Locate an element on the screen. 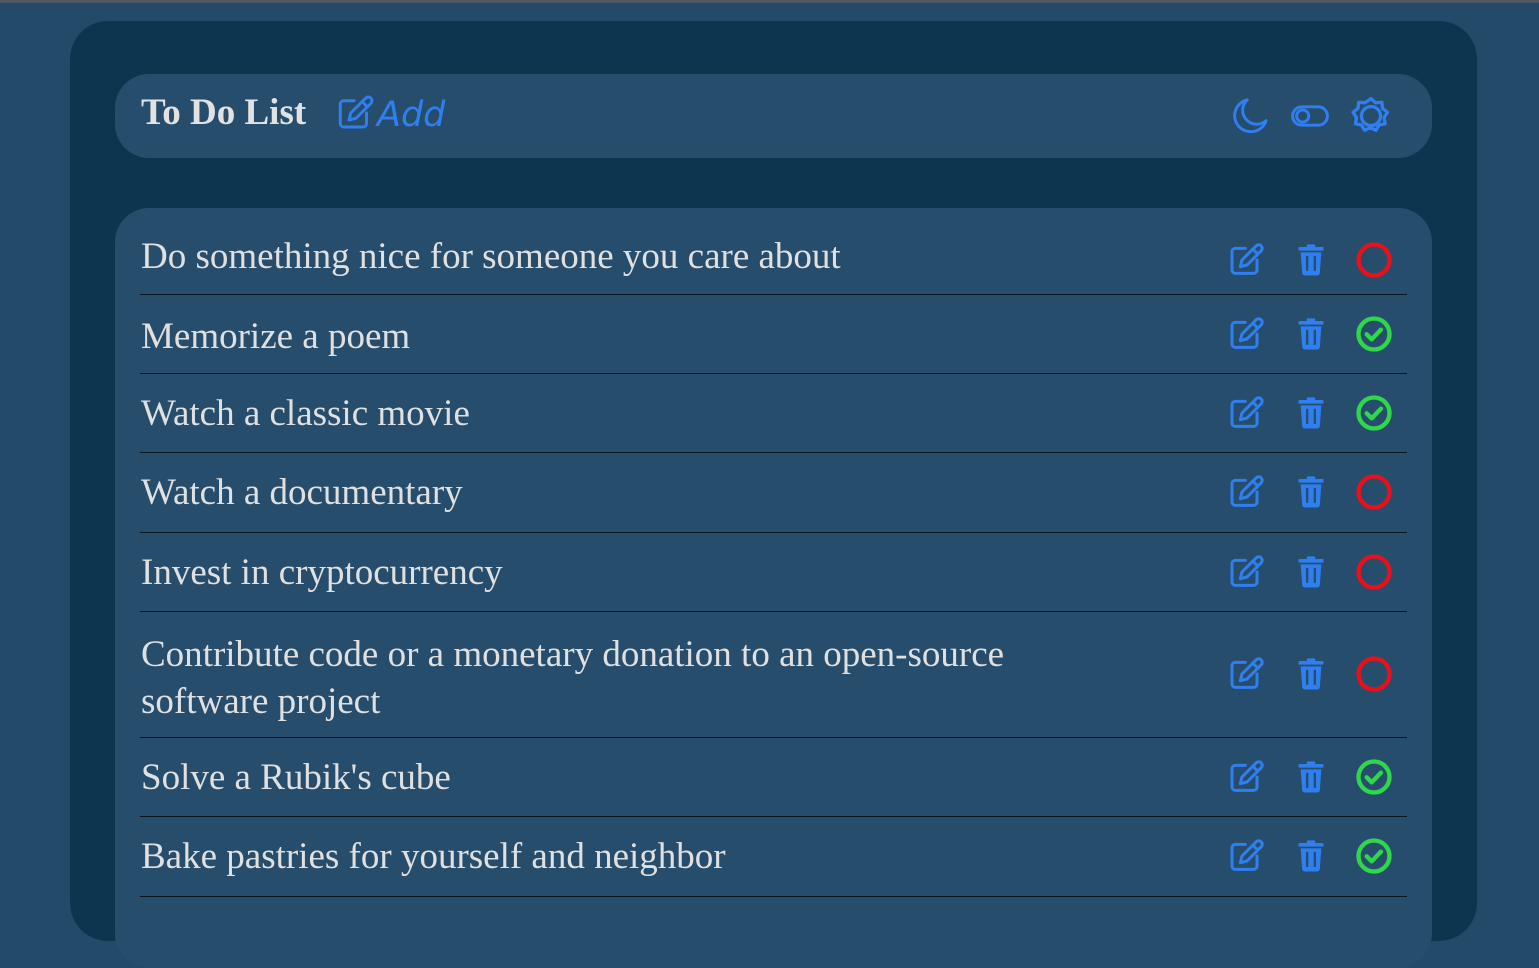 This screenshot has height=968, width=1539. todo-text: Invest in cryptocurrency is located at coordinates (322, 572).